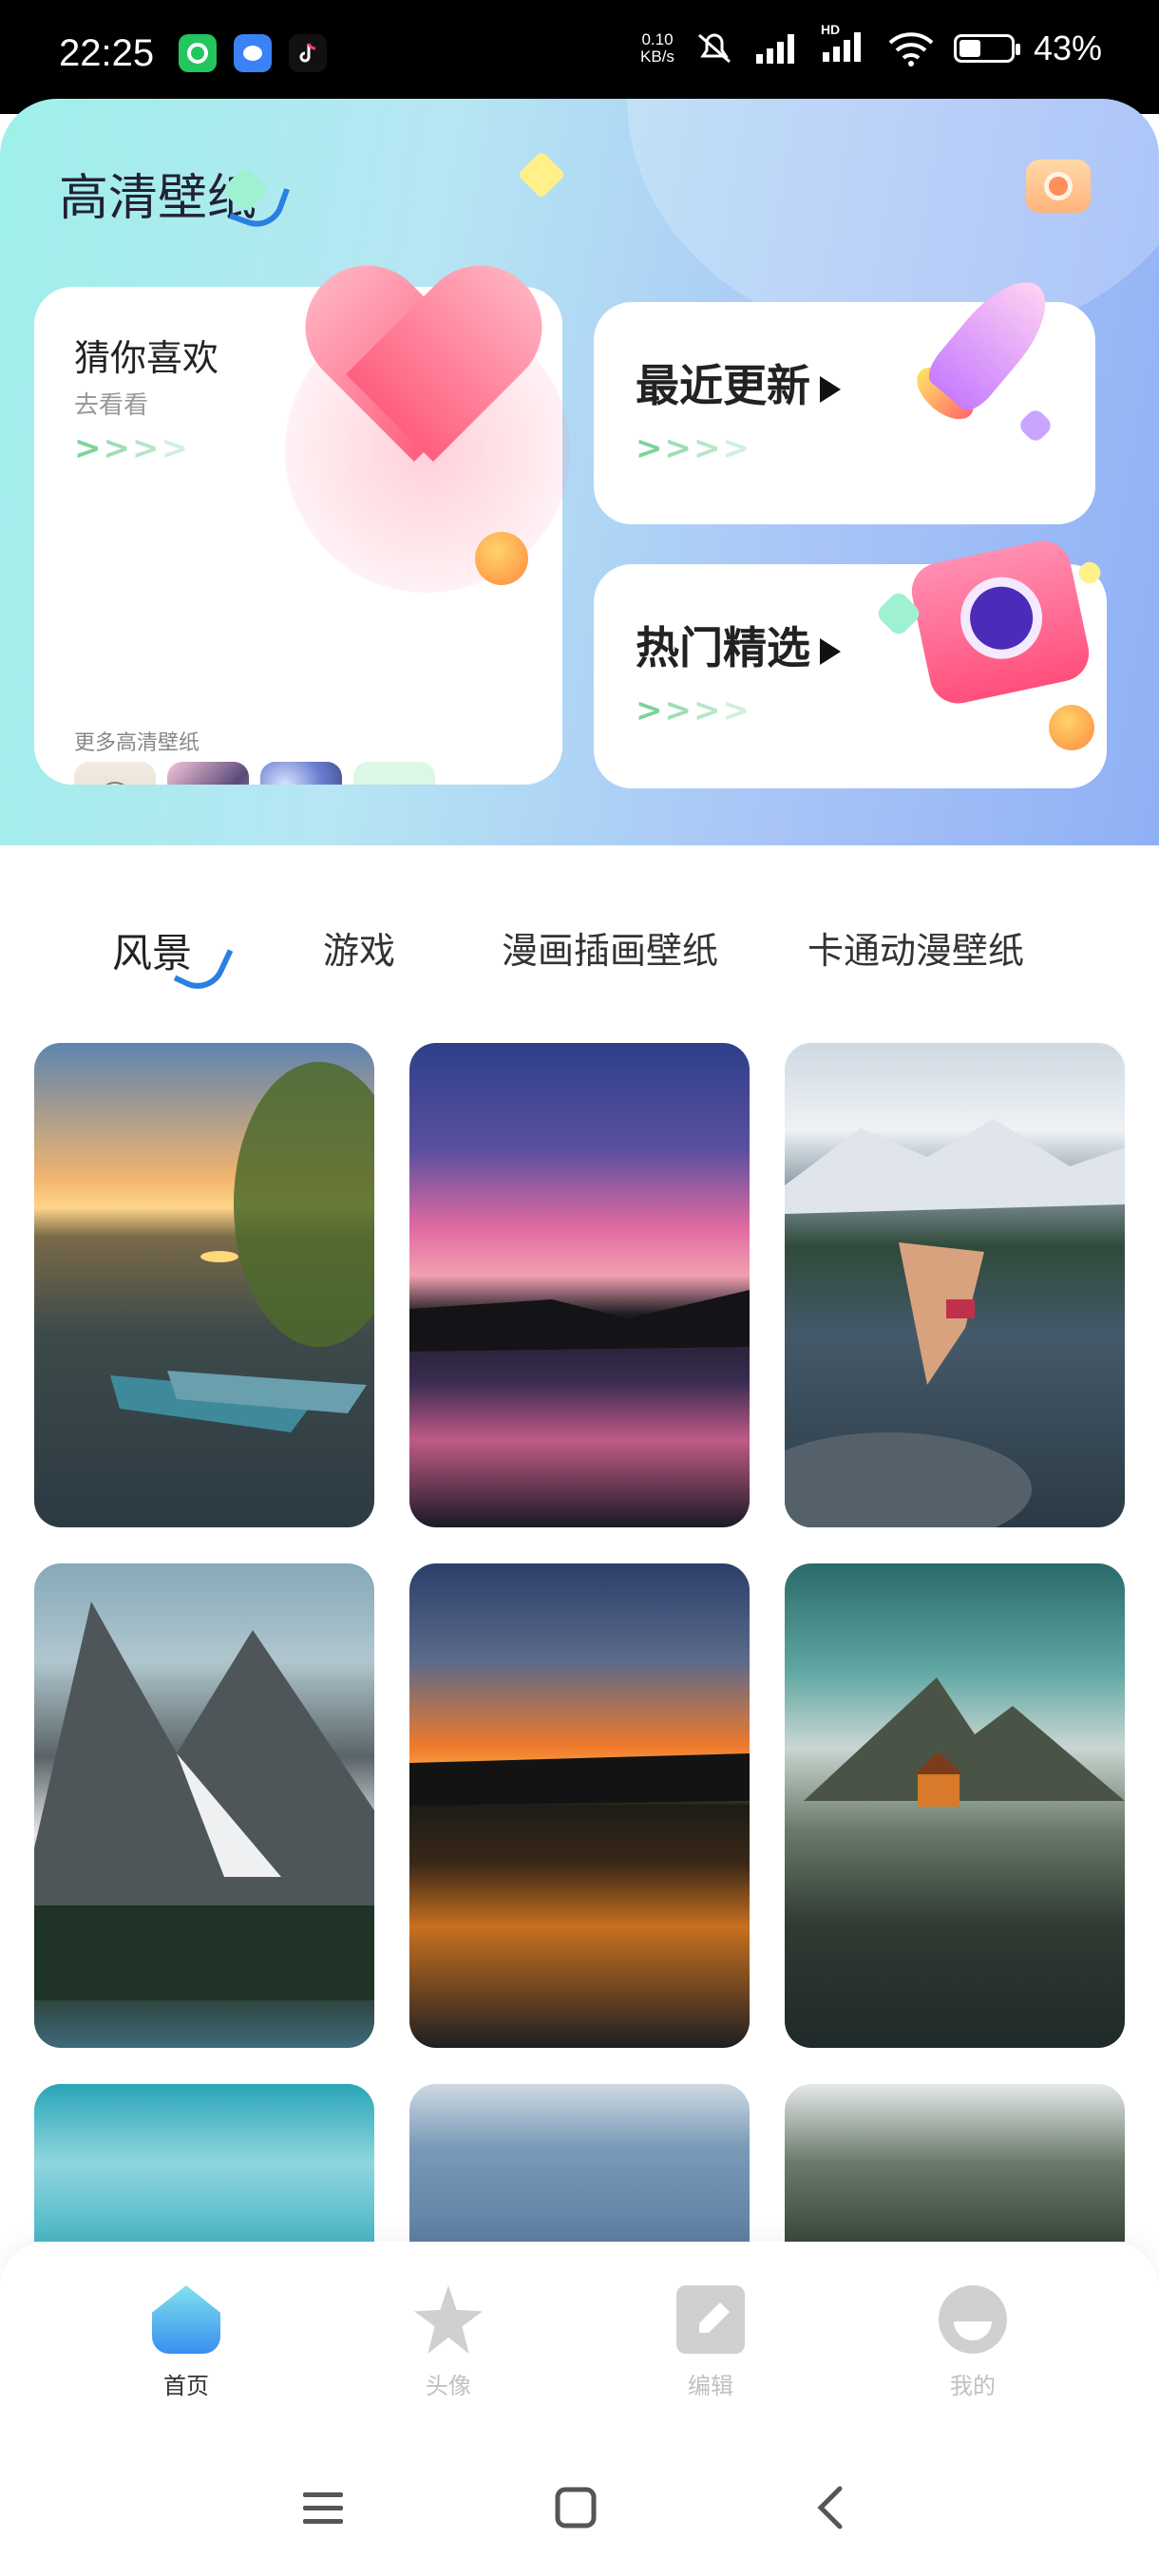 This screenshot has height=2576, width=1159. What do you see at coordinates (301, 773) in the screenshot?
I see `thumb-blue-flowers` at bounding box center [301, 773].